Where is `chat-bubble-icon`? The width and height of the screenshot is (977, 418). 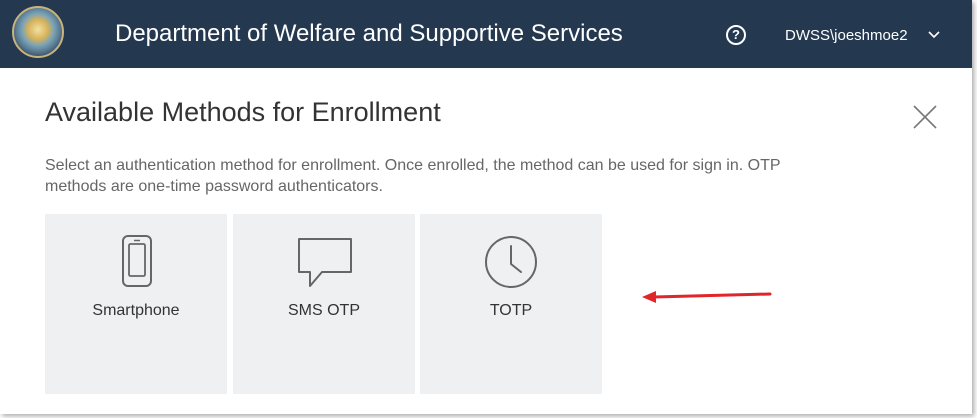
chat-bubble-icon is located at coordinates (325, 262).